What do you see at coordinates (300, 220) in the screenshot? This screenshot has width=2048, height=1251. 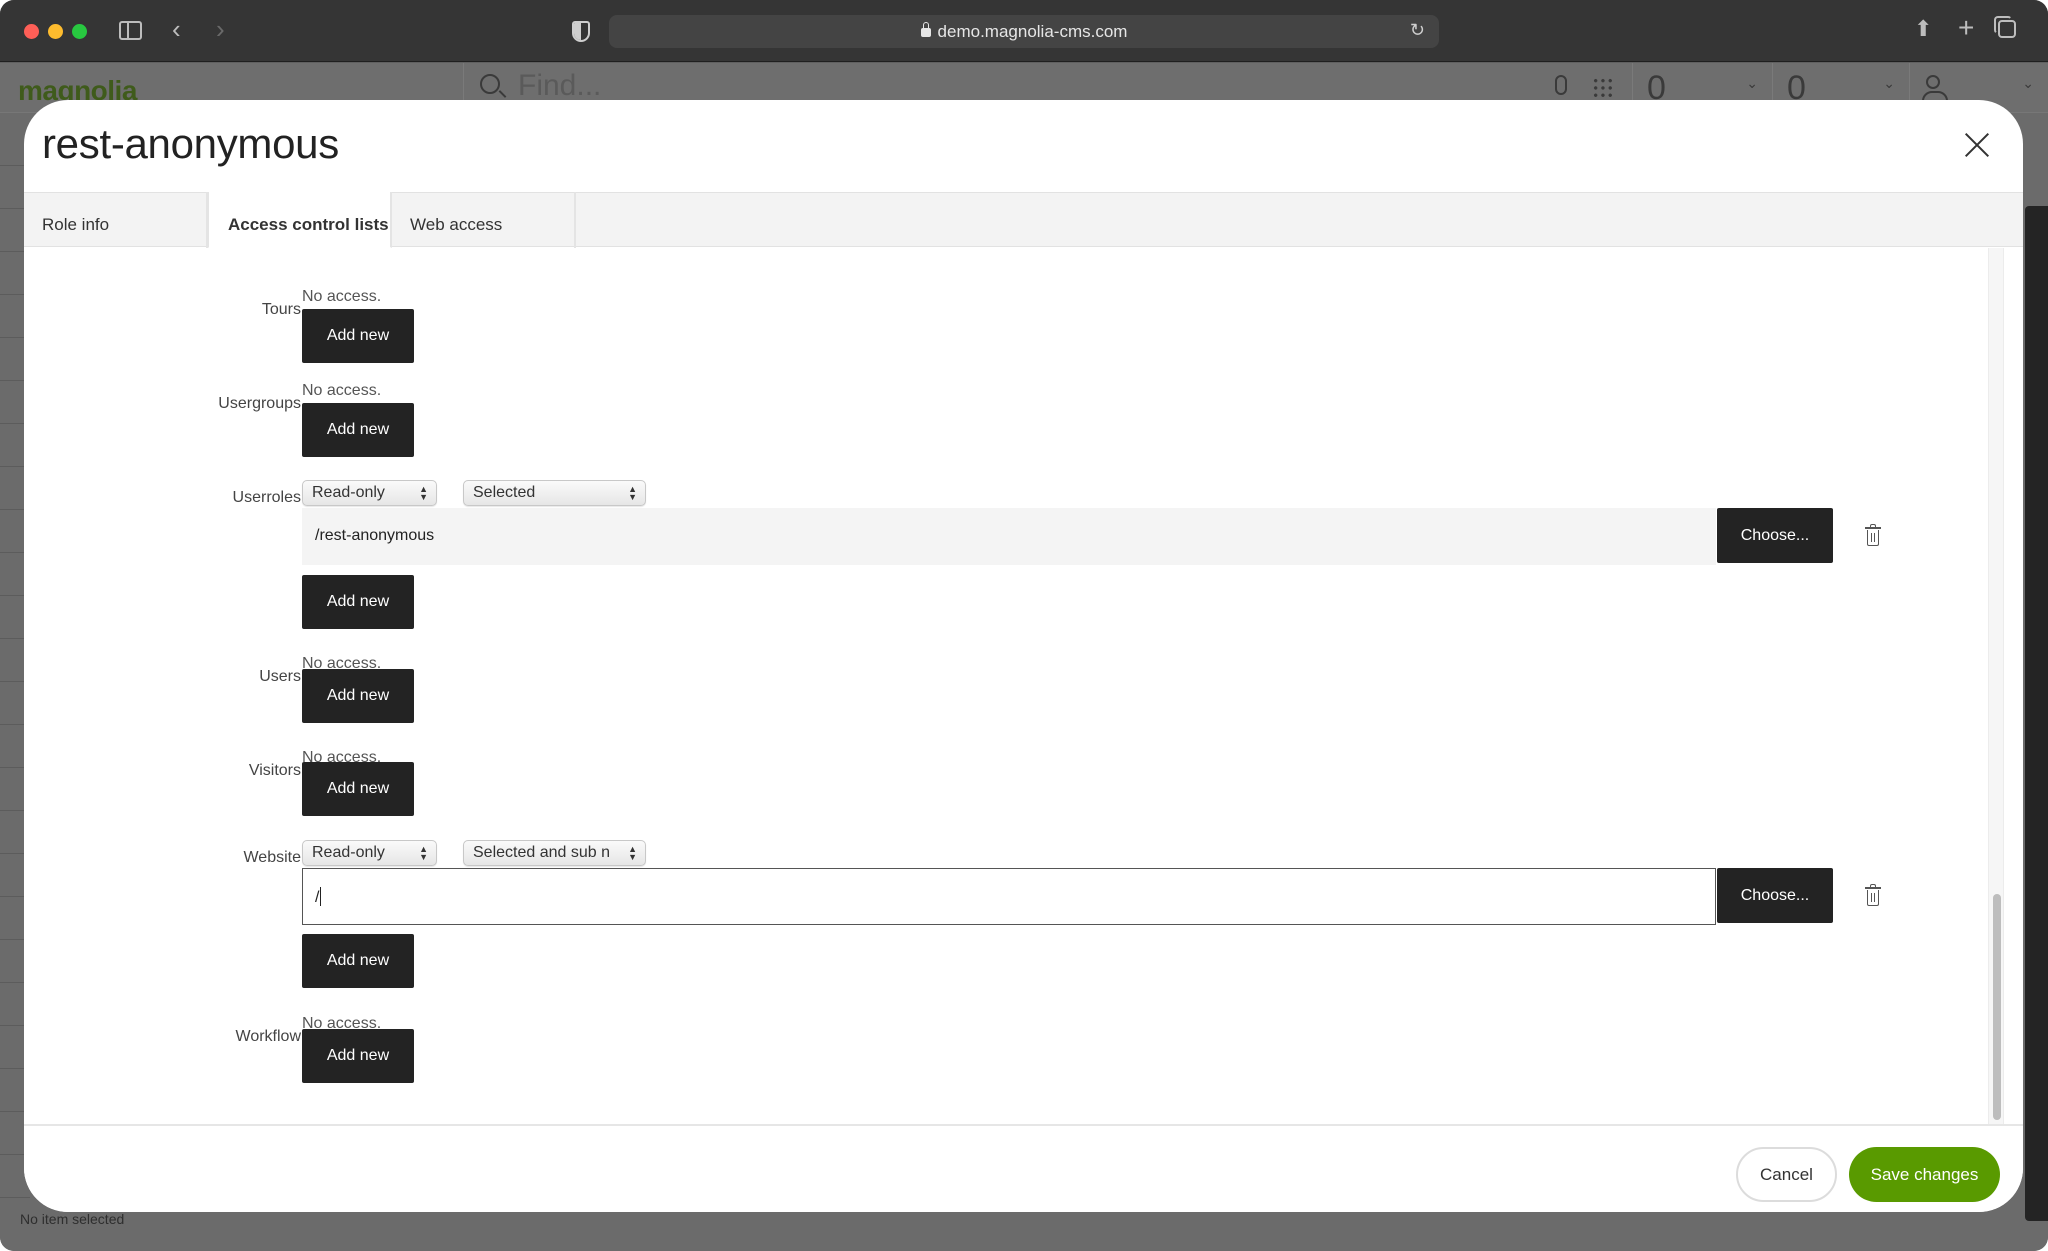 I see `tab-access-control-lists: Access control lists` at bounding box center [300, 220].